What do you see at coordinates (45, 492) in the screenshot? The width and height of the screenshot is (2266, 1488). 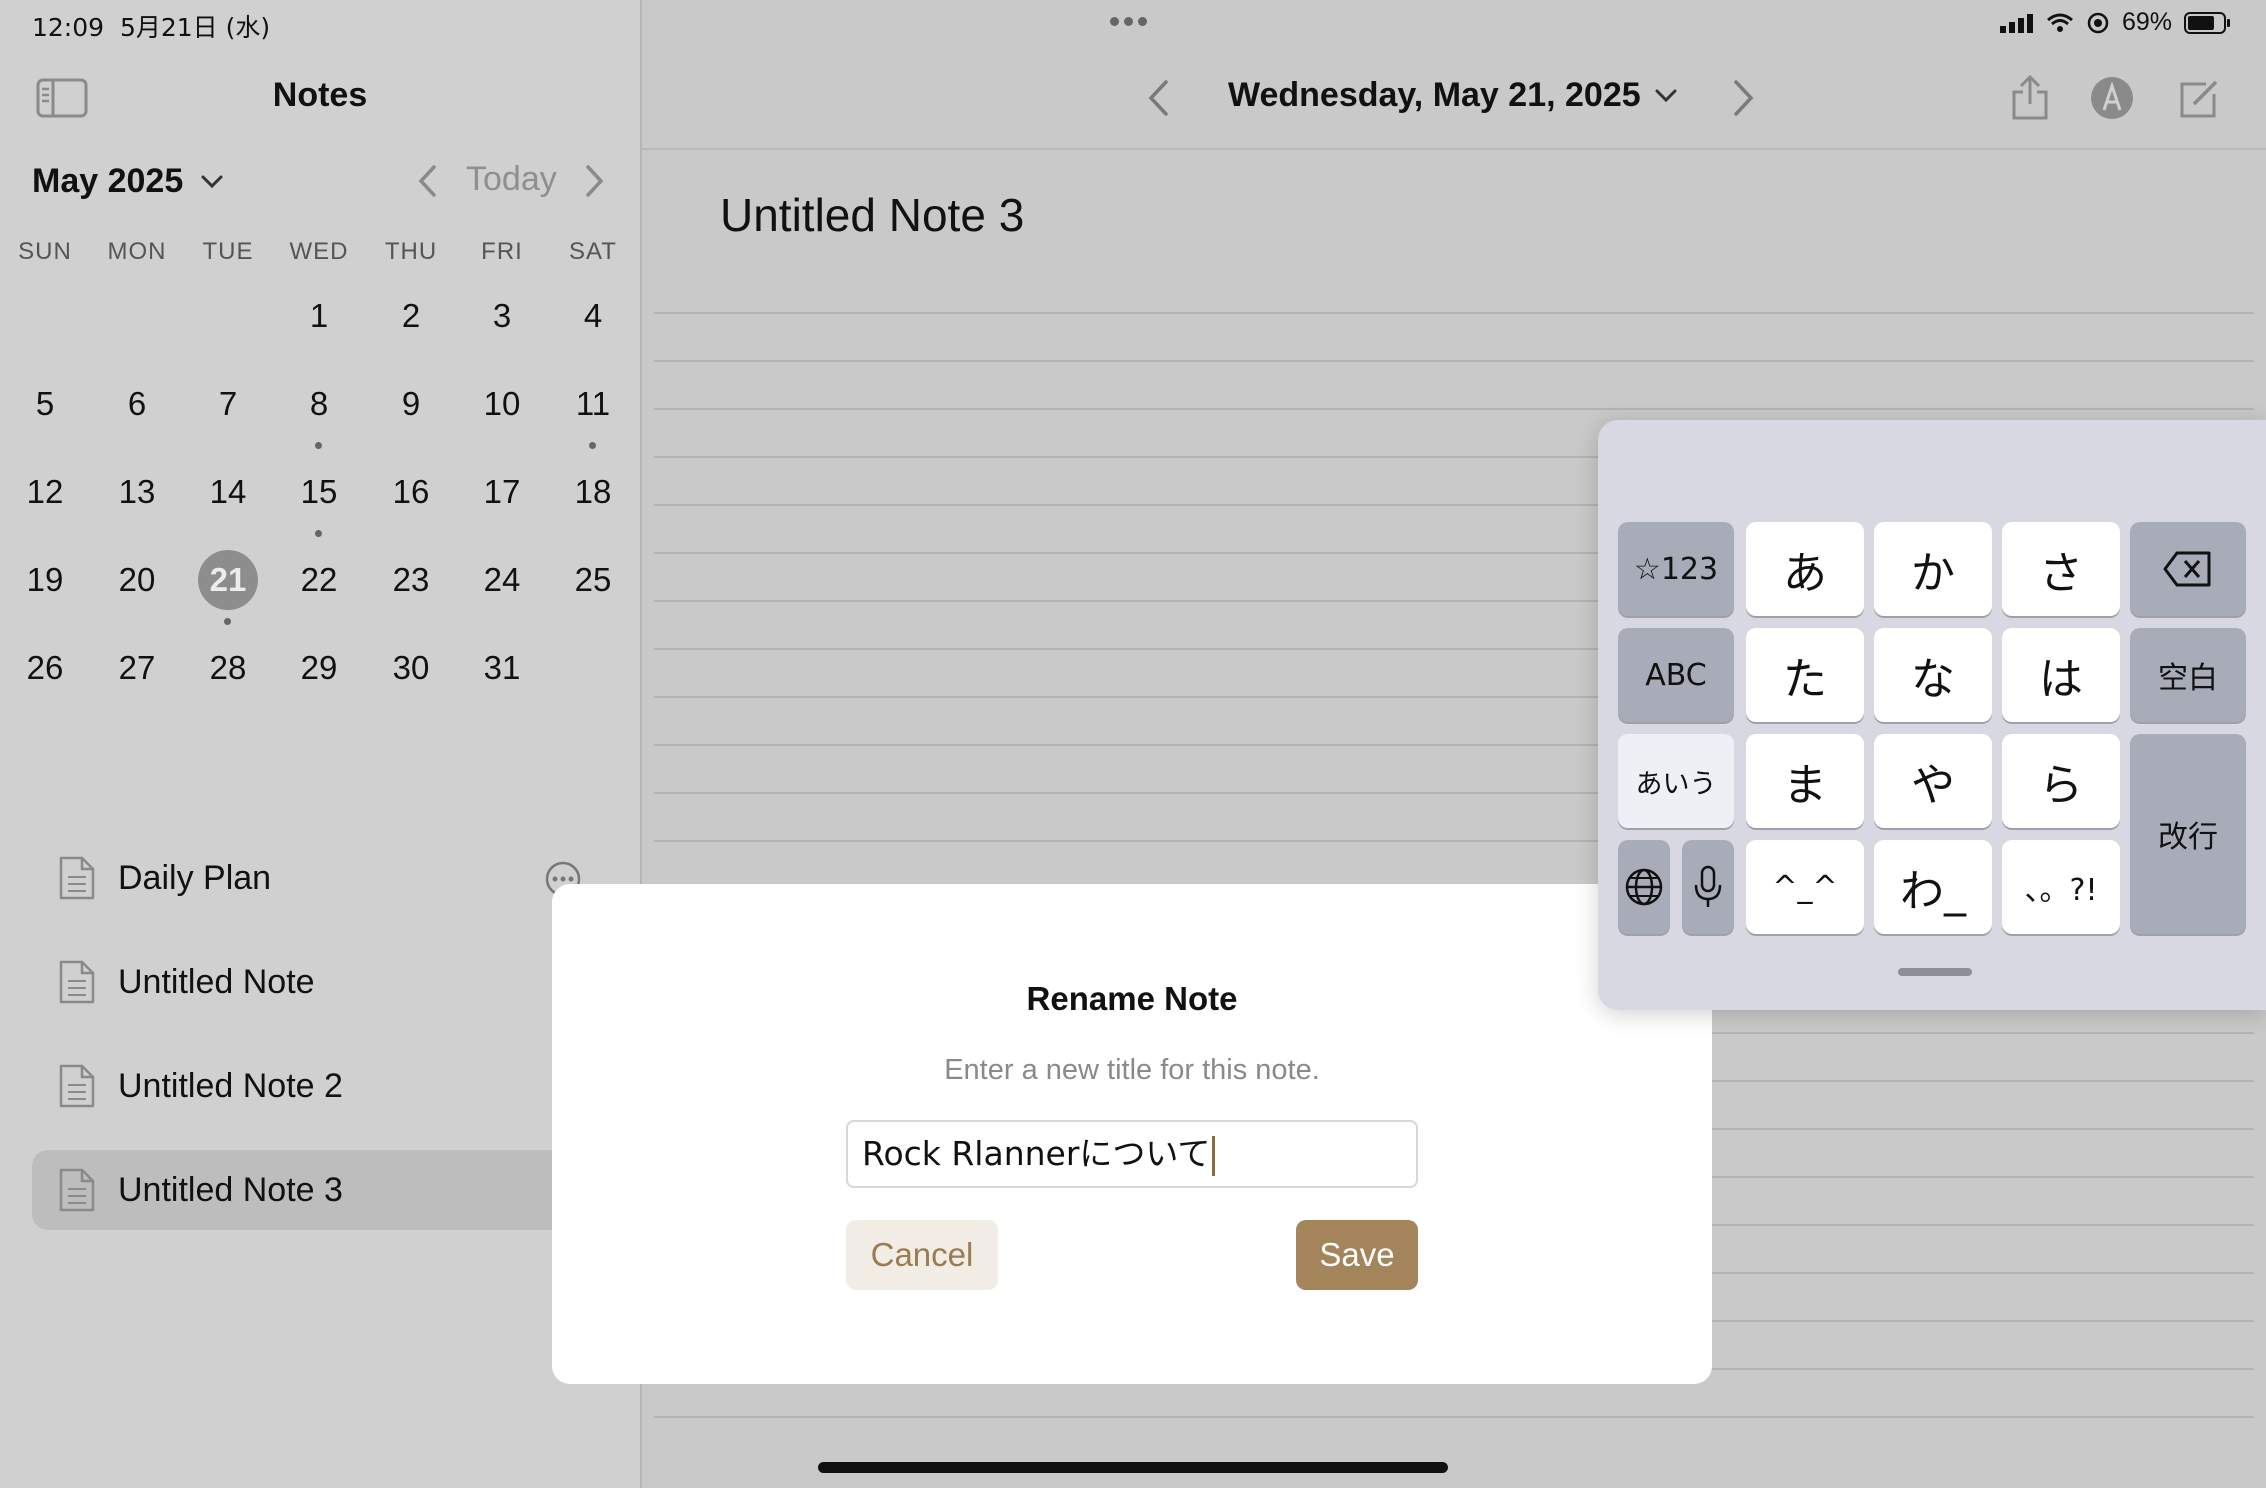 I see `calendar-day: 12` at bounding box center [45, 492].